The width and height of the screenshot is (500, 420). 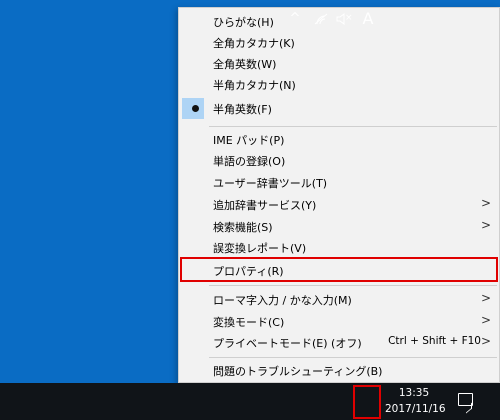 What do you see at coordinates (265, 205) in the screenshot?
I see `menu-item-label: 追加辞書サービス(Y)` at bounding box center [265, 205].